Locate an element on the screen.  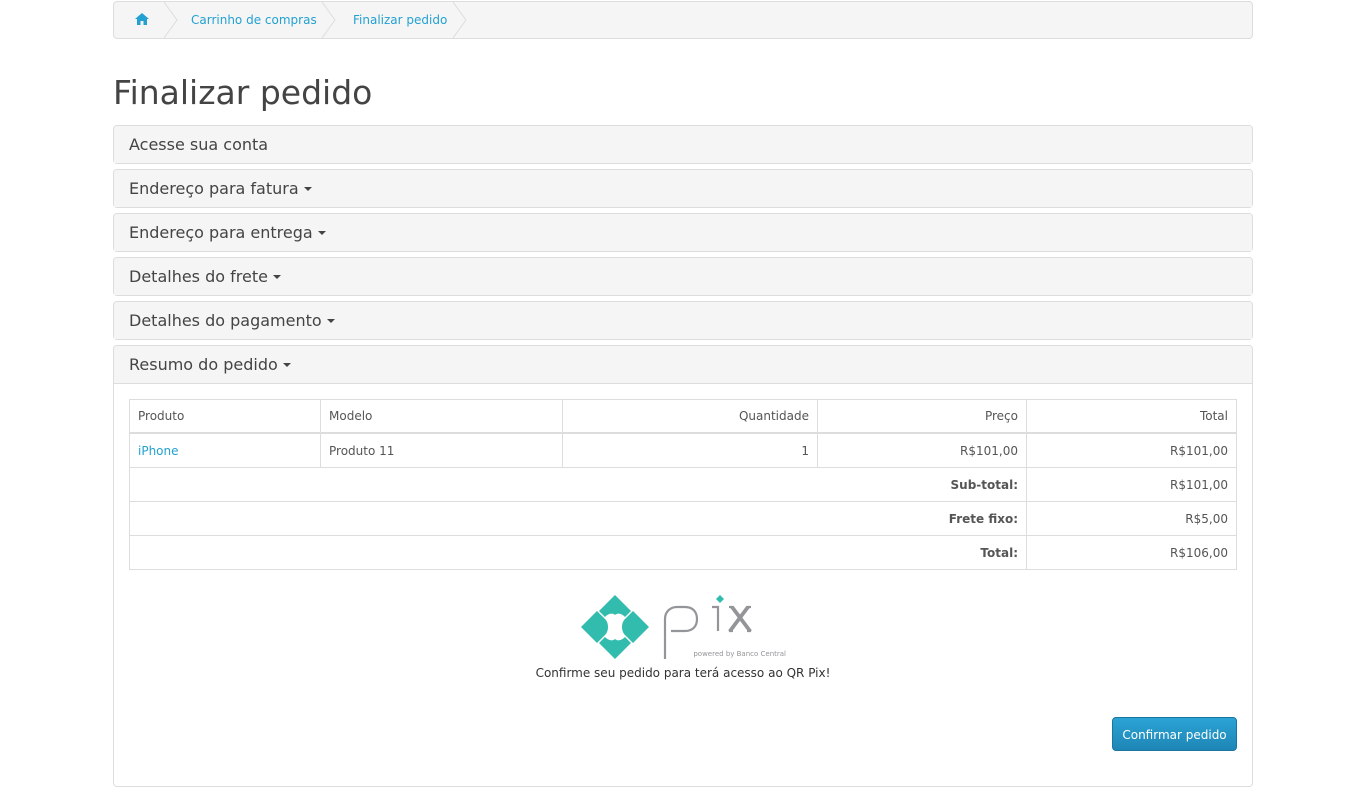
product-model: Produto 11 is located at coordinates (441, 450).